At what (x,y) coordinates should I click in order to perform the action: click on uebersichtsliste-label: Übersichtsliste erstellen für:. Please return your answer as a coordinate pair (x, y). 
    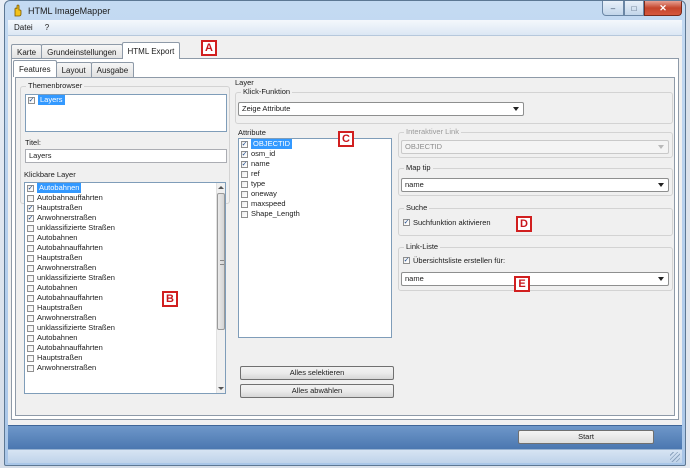
    Looking at the image, I should click on (459, 260).